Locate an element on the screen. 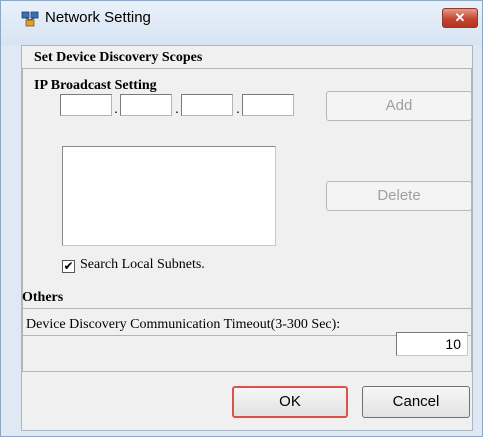 The width and height of the screenshot is (483, 437). discovery-section-title: Set Device Discovery Scopes is located at coordinates (118, 57).